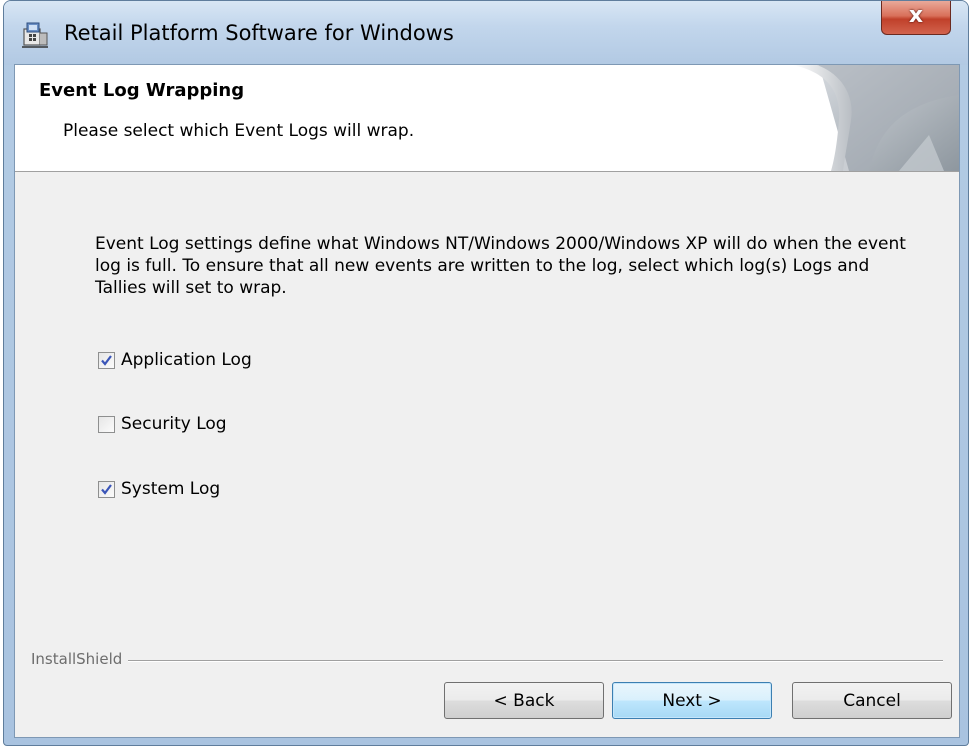 Image resolution: width=973 pixels, height=749 pixels. Describe the element at coordinates (80, 659) in the screenshot. I see `installshield-brand: InstallShield` at that location.